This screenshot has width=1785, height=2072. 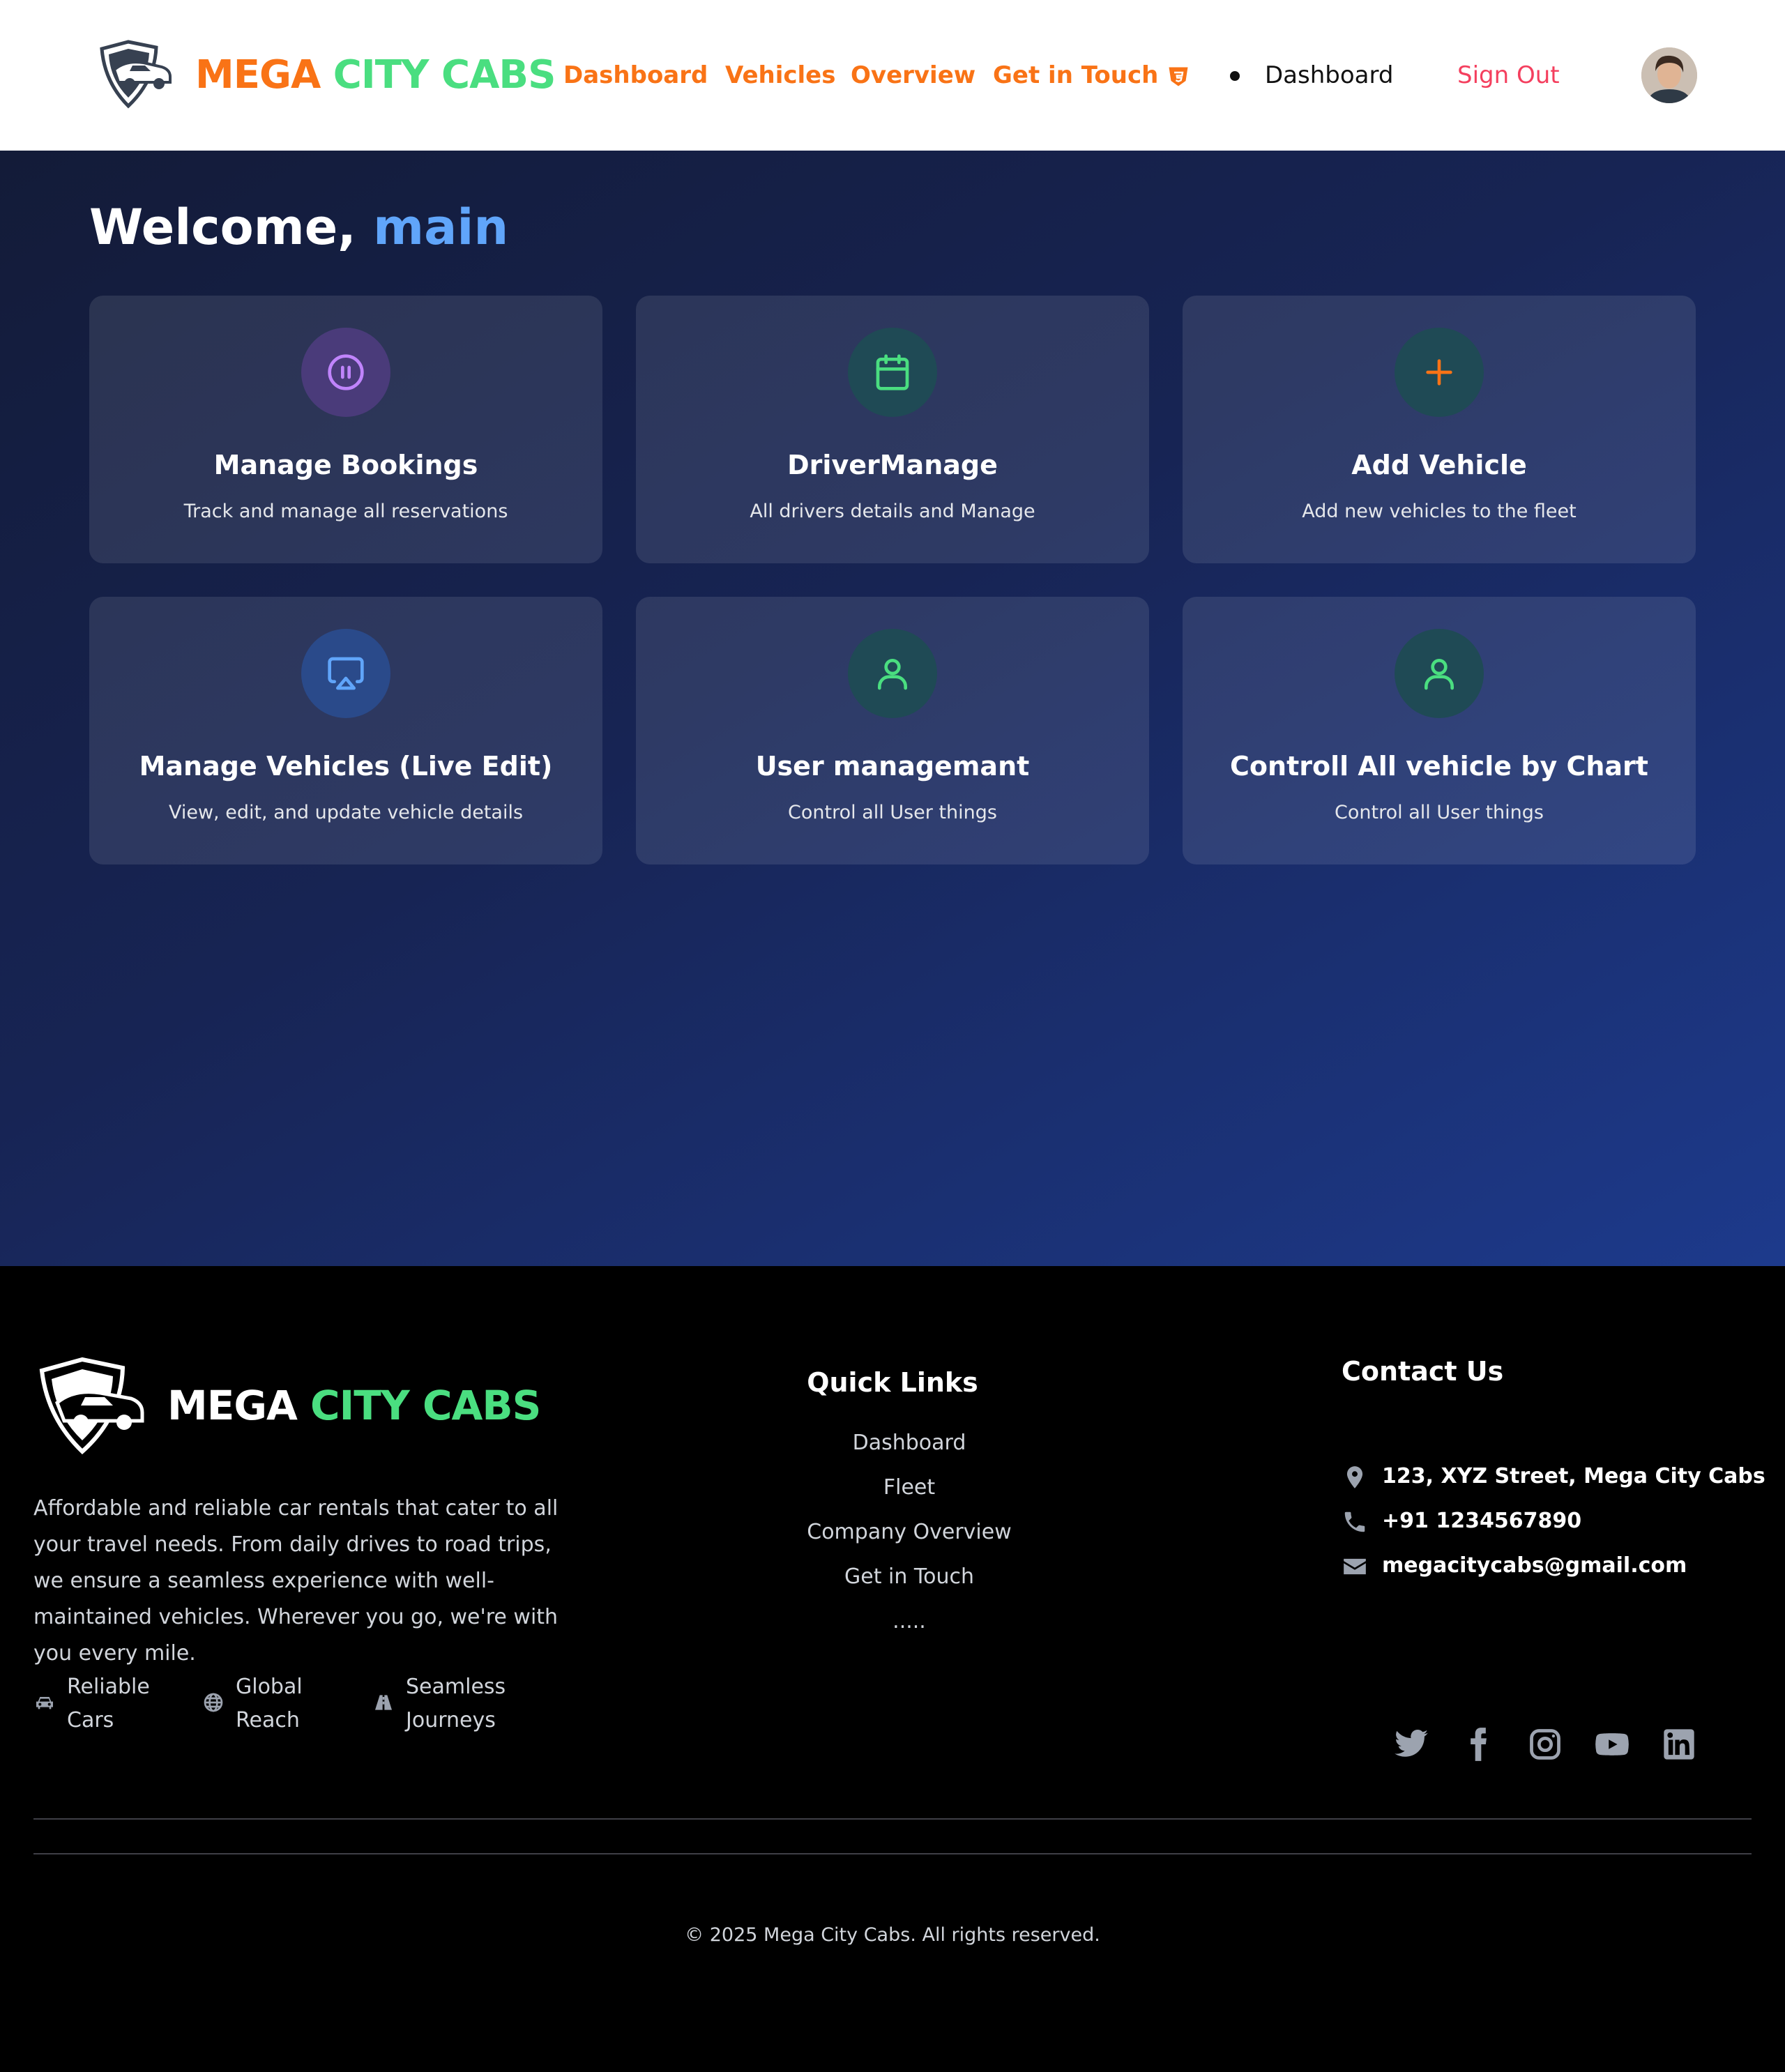 I want to click on footer-brand-title: MEGA CITY CABS, so click(x=354, y=1405).